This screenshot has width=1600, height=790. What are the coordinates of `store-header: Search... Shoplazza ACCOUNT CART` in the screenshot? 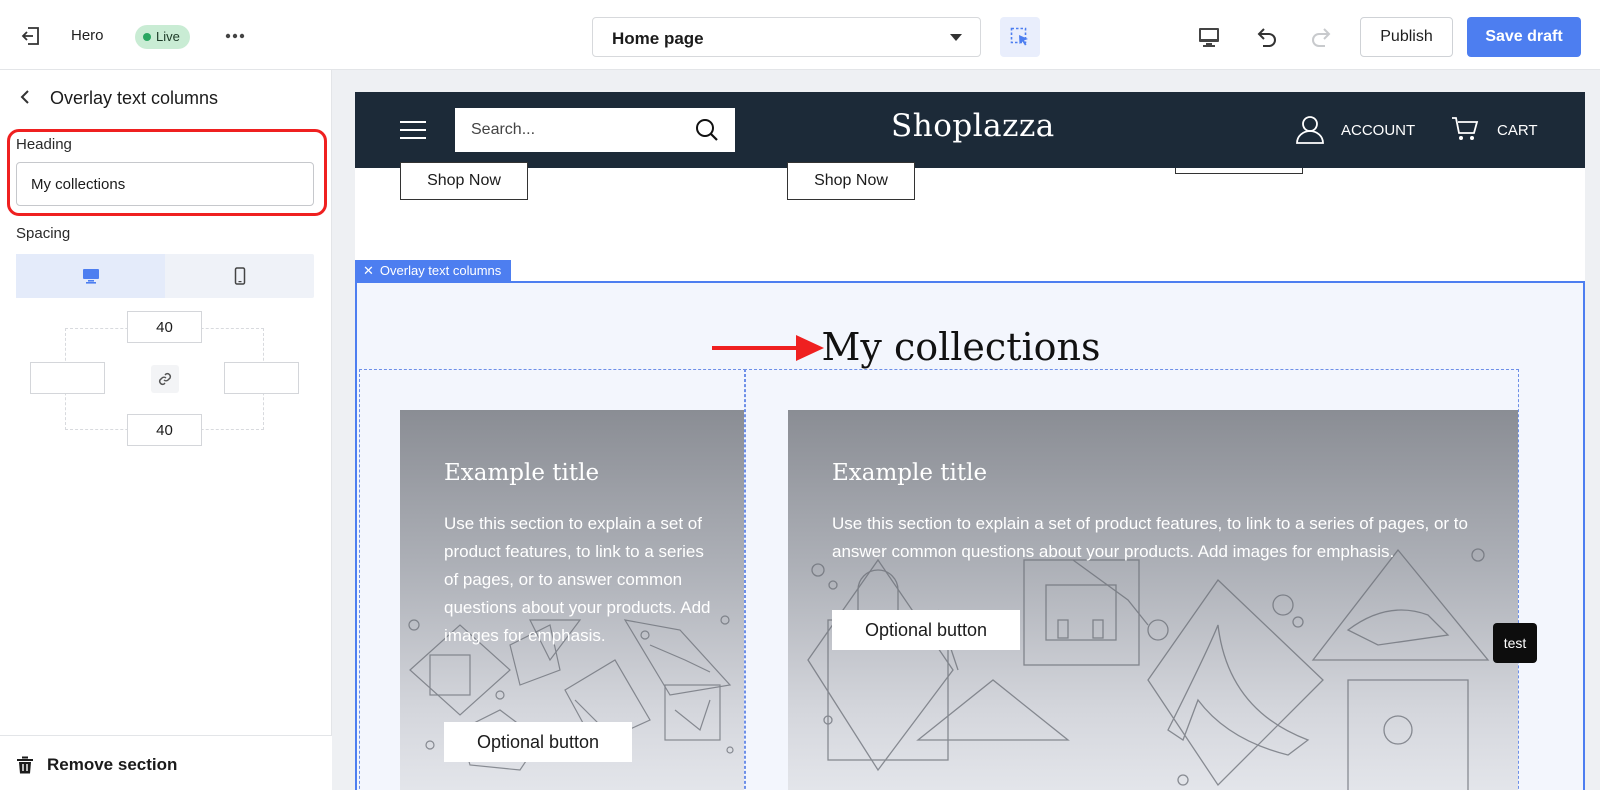 It's located at (970, 130).